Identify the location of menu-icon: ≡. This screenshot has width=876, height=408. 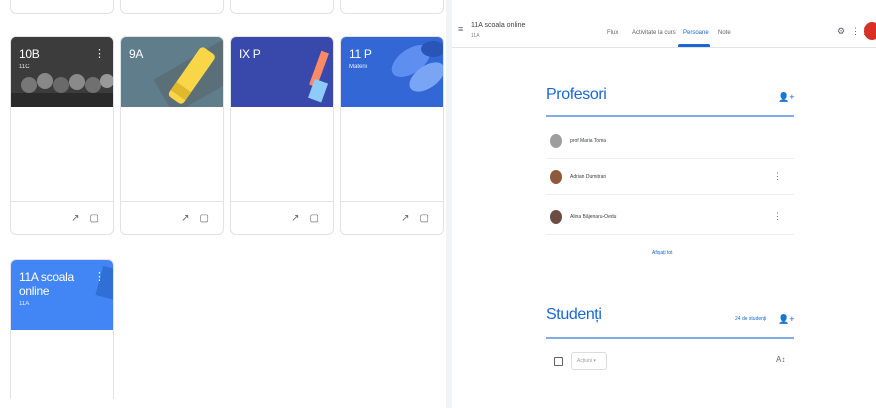
(460, 29).